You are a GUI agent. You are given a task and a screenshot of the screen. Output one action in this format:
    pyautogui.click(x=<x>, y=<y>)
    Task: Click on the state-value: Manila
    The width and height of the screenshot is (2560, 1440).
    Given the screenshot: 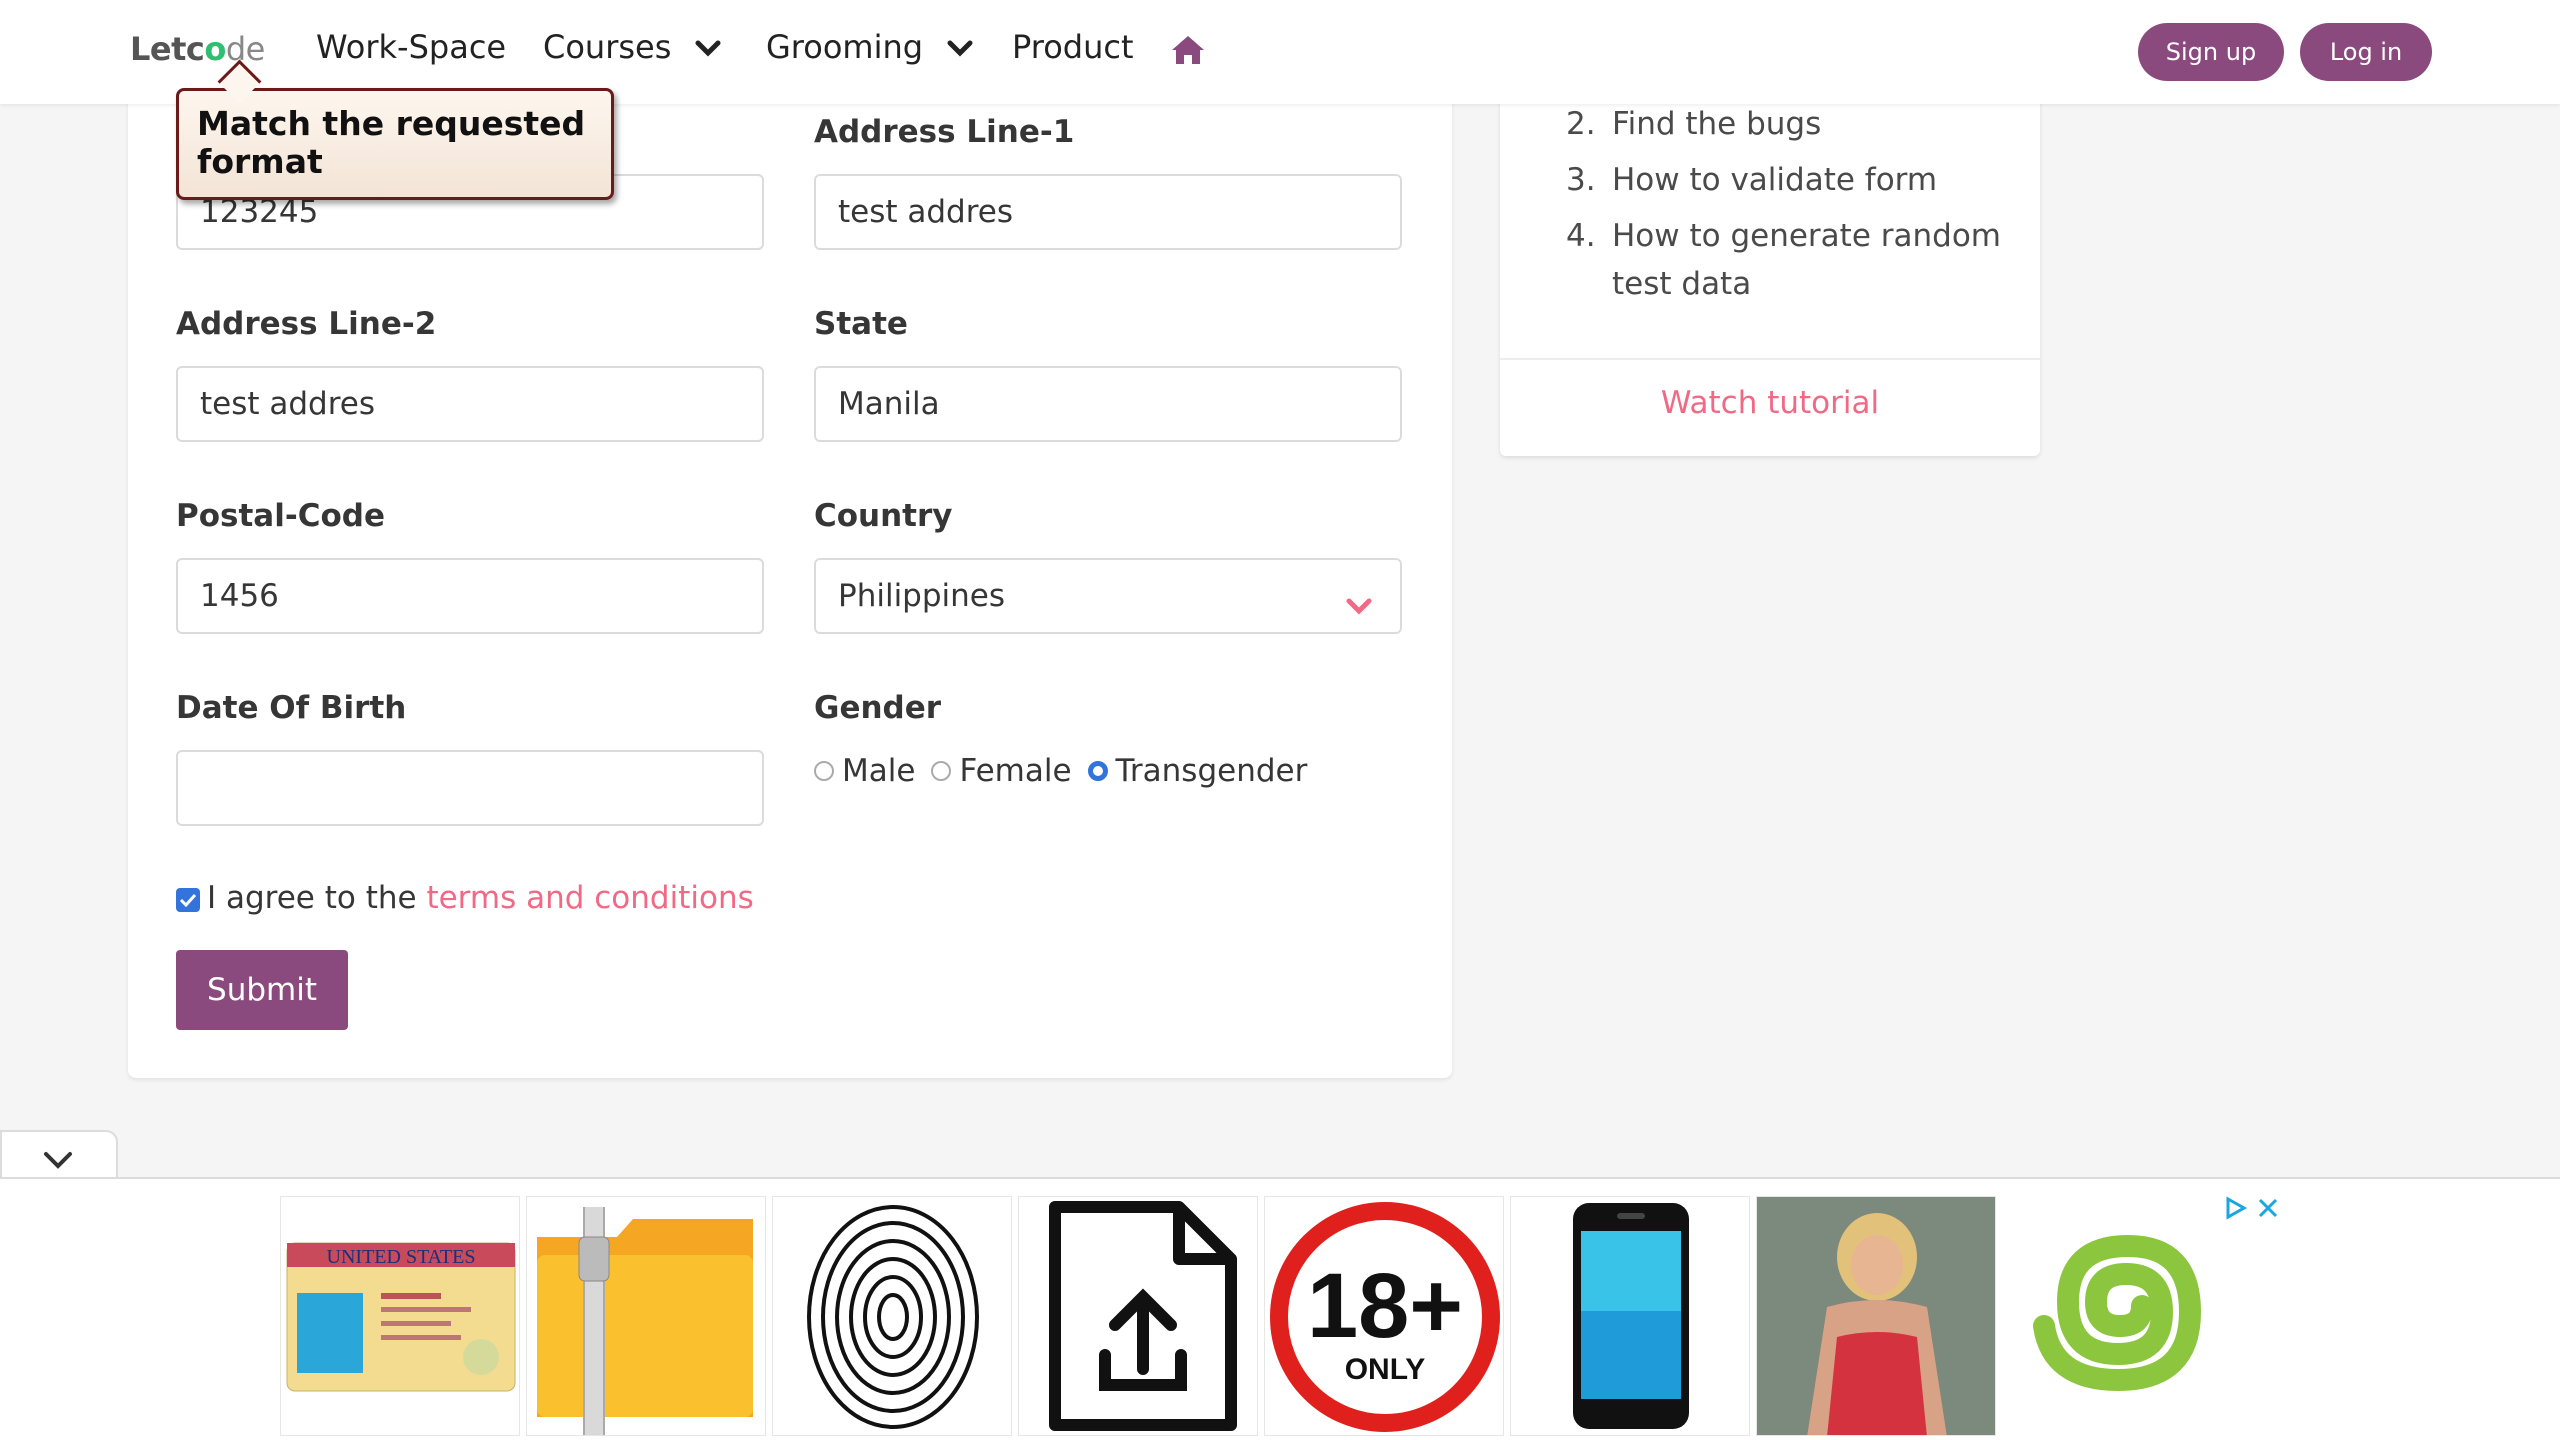 What is the action you would take?
    pyautogui.click(x=889, y=404)
    